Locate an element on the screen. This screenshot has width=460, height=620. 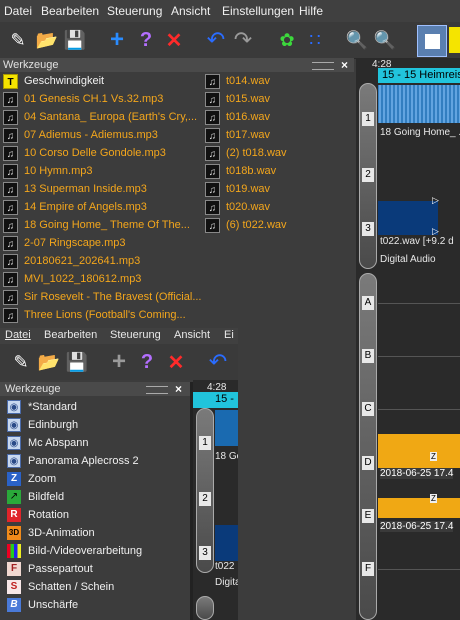
list-item: ♫ t020.wav is located at coordinates (237, 207).